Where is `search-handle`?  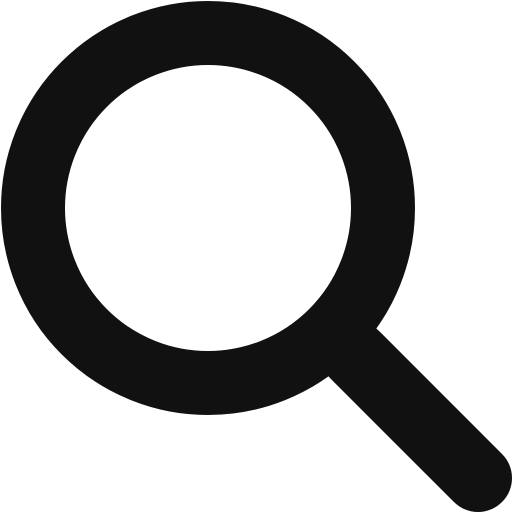
search-handle is located at coordinates (416, 416).